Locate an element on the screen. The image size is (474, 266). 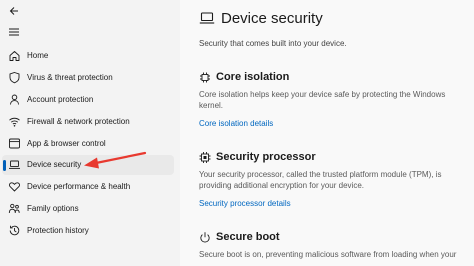
sidebar-item-label: Virus & threat protection is located at coordinates (70, 77).